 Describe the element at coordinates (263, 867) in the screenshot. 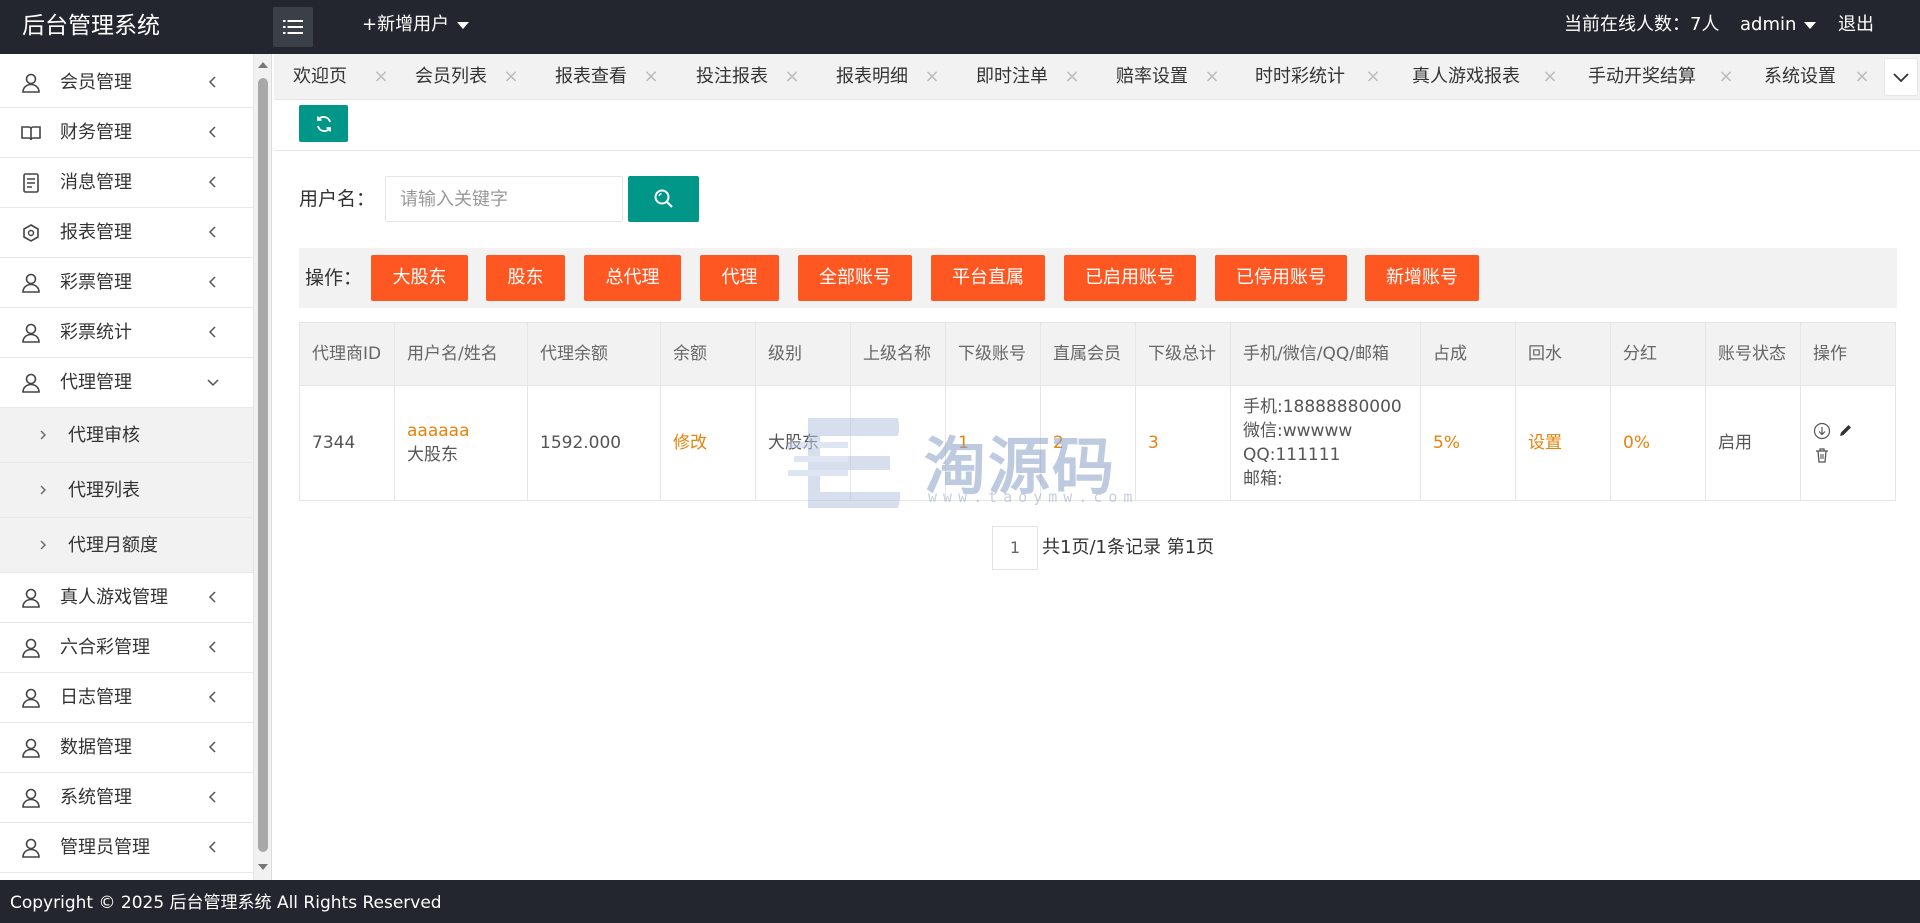

I see `scroll-down-icon` at that location.